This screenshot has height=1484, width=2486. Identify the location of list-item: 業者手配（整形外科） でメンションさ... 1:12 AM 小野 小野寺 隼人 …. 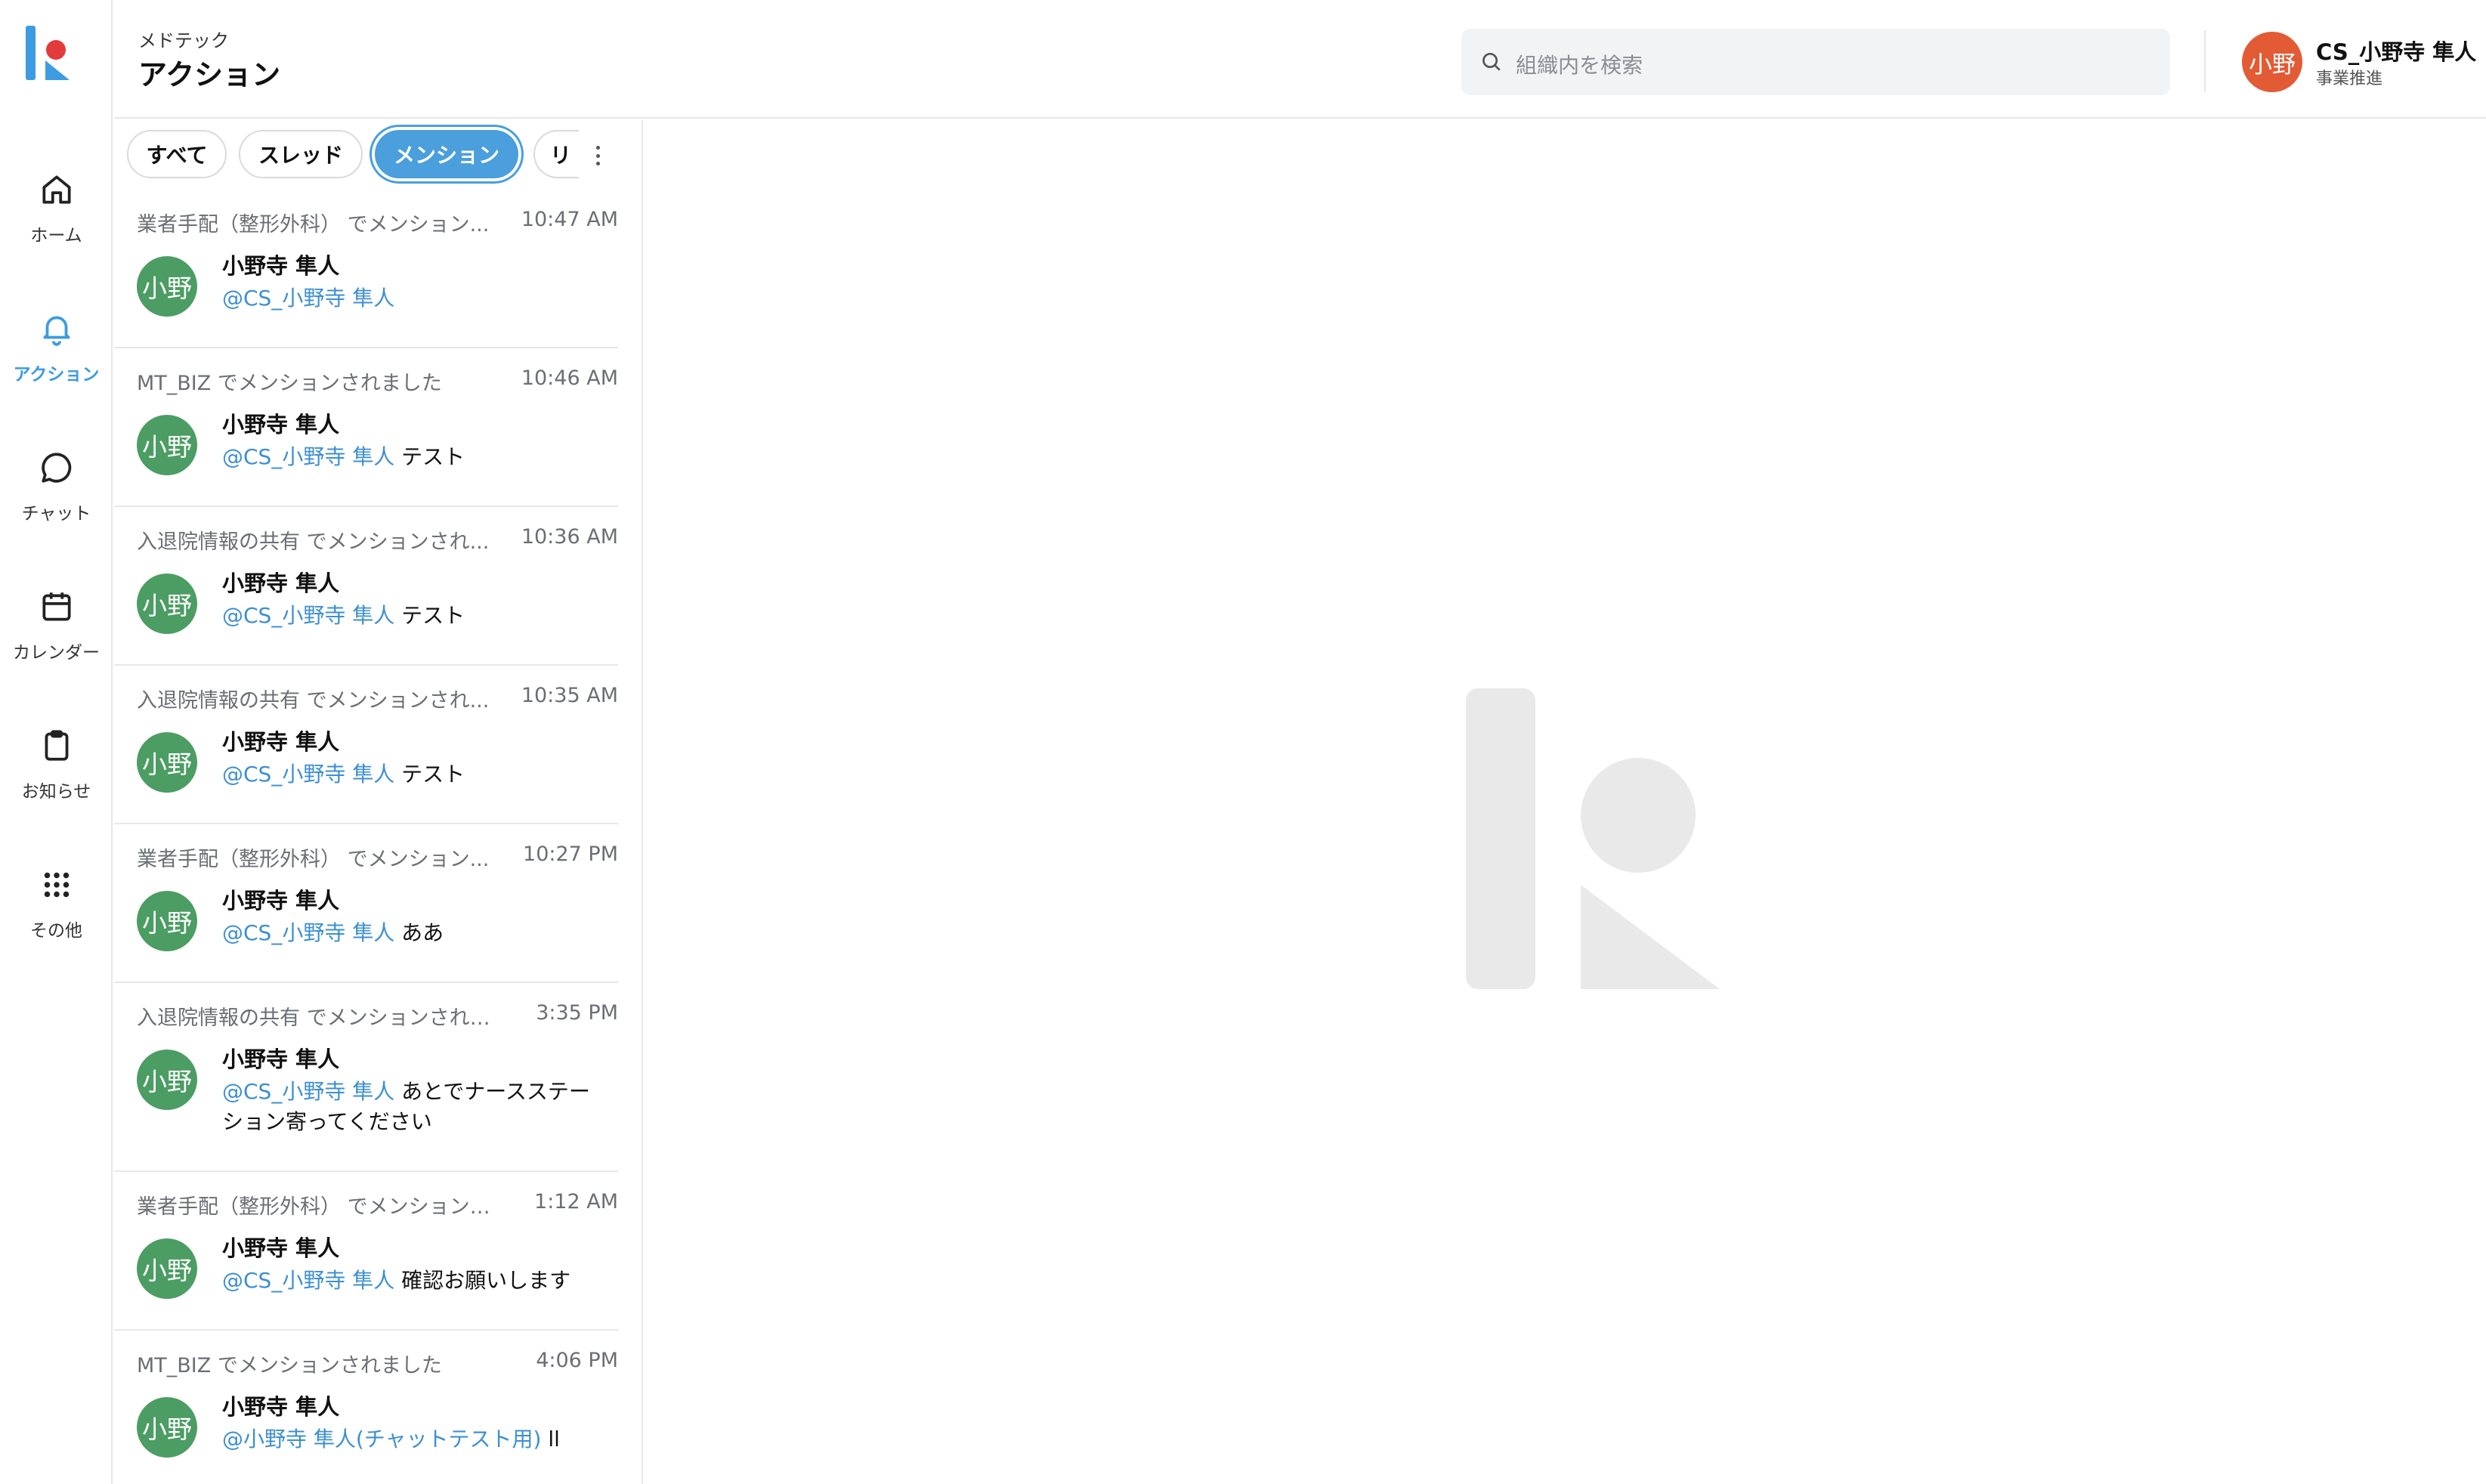
(366, 1252).